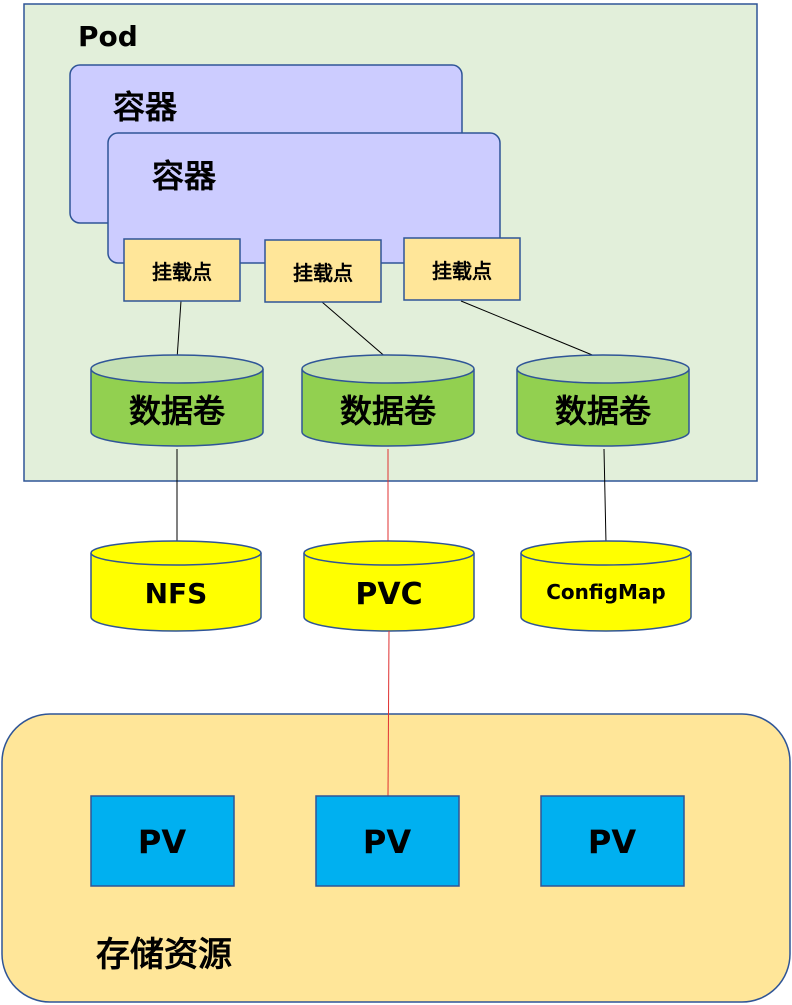  What do you see at coordinates (108, 36) in the screenshot?
I see `pod-title: Pod` at bounding box center [108, 36].